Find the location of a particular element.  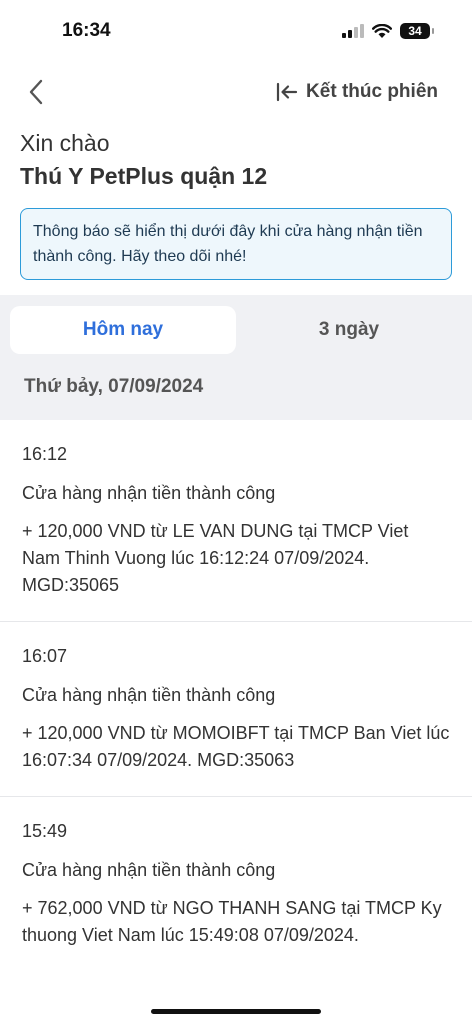

store-name: Thú Y PetPlus quận 12 is located at coordinates (144, 176).